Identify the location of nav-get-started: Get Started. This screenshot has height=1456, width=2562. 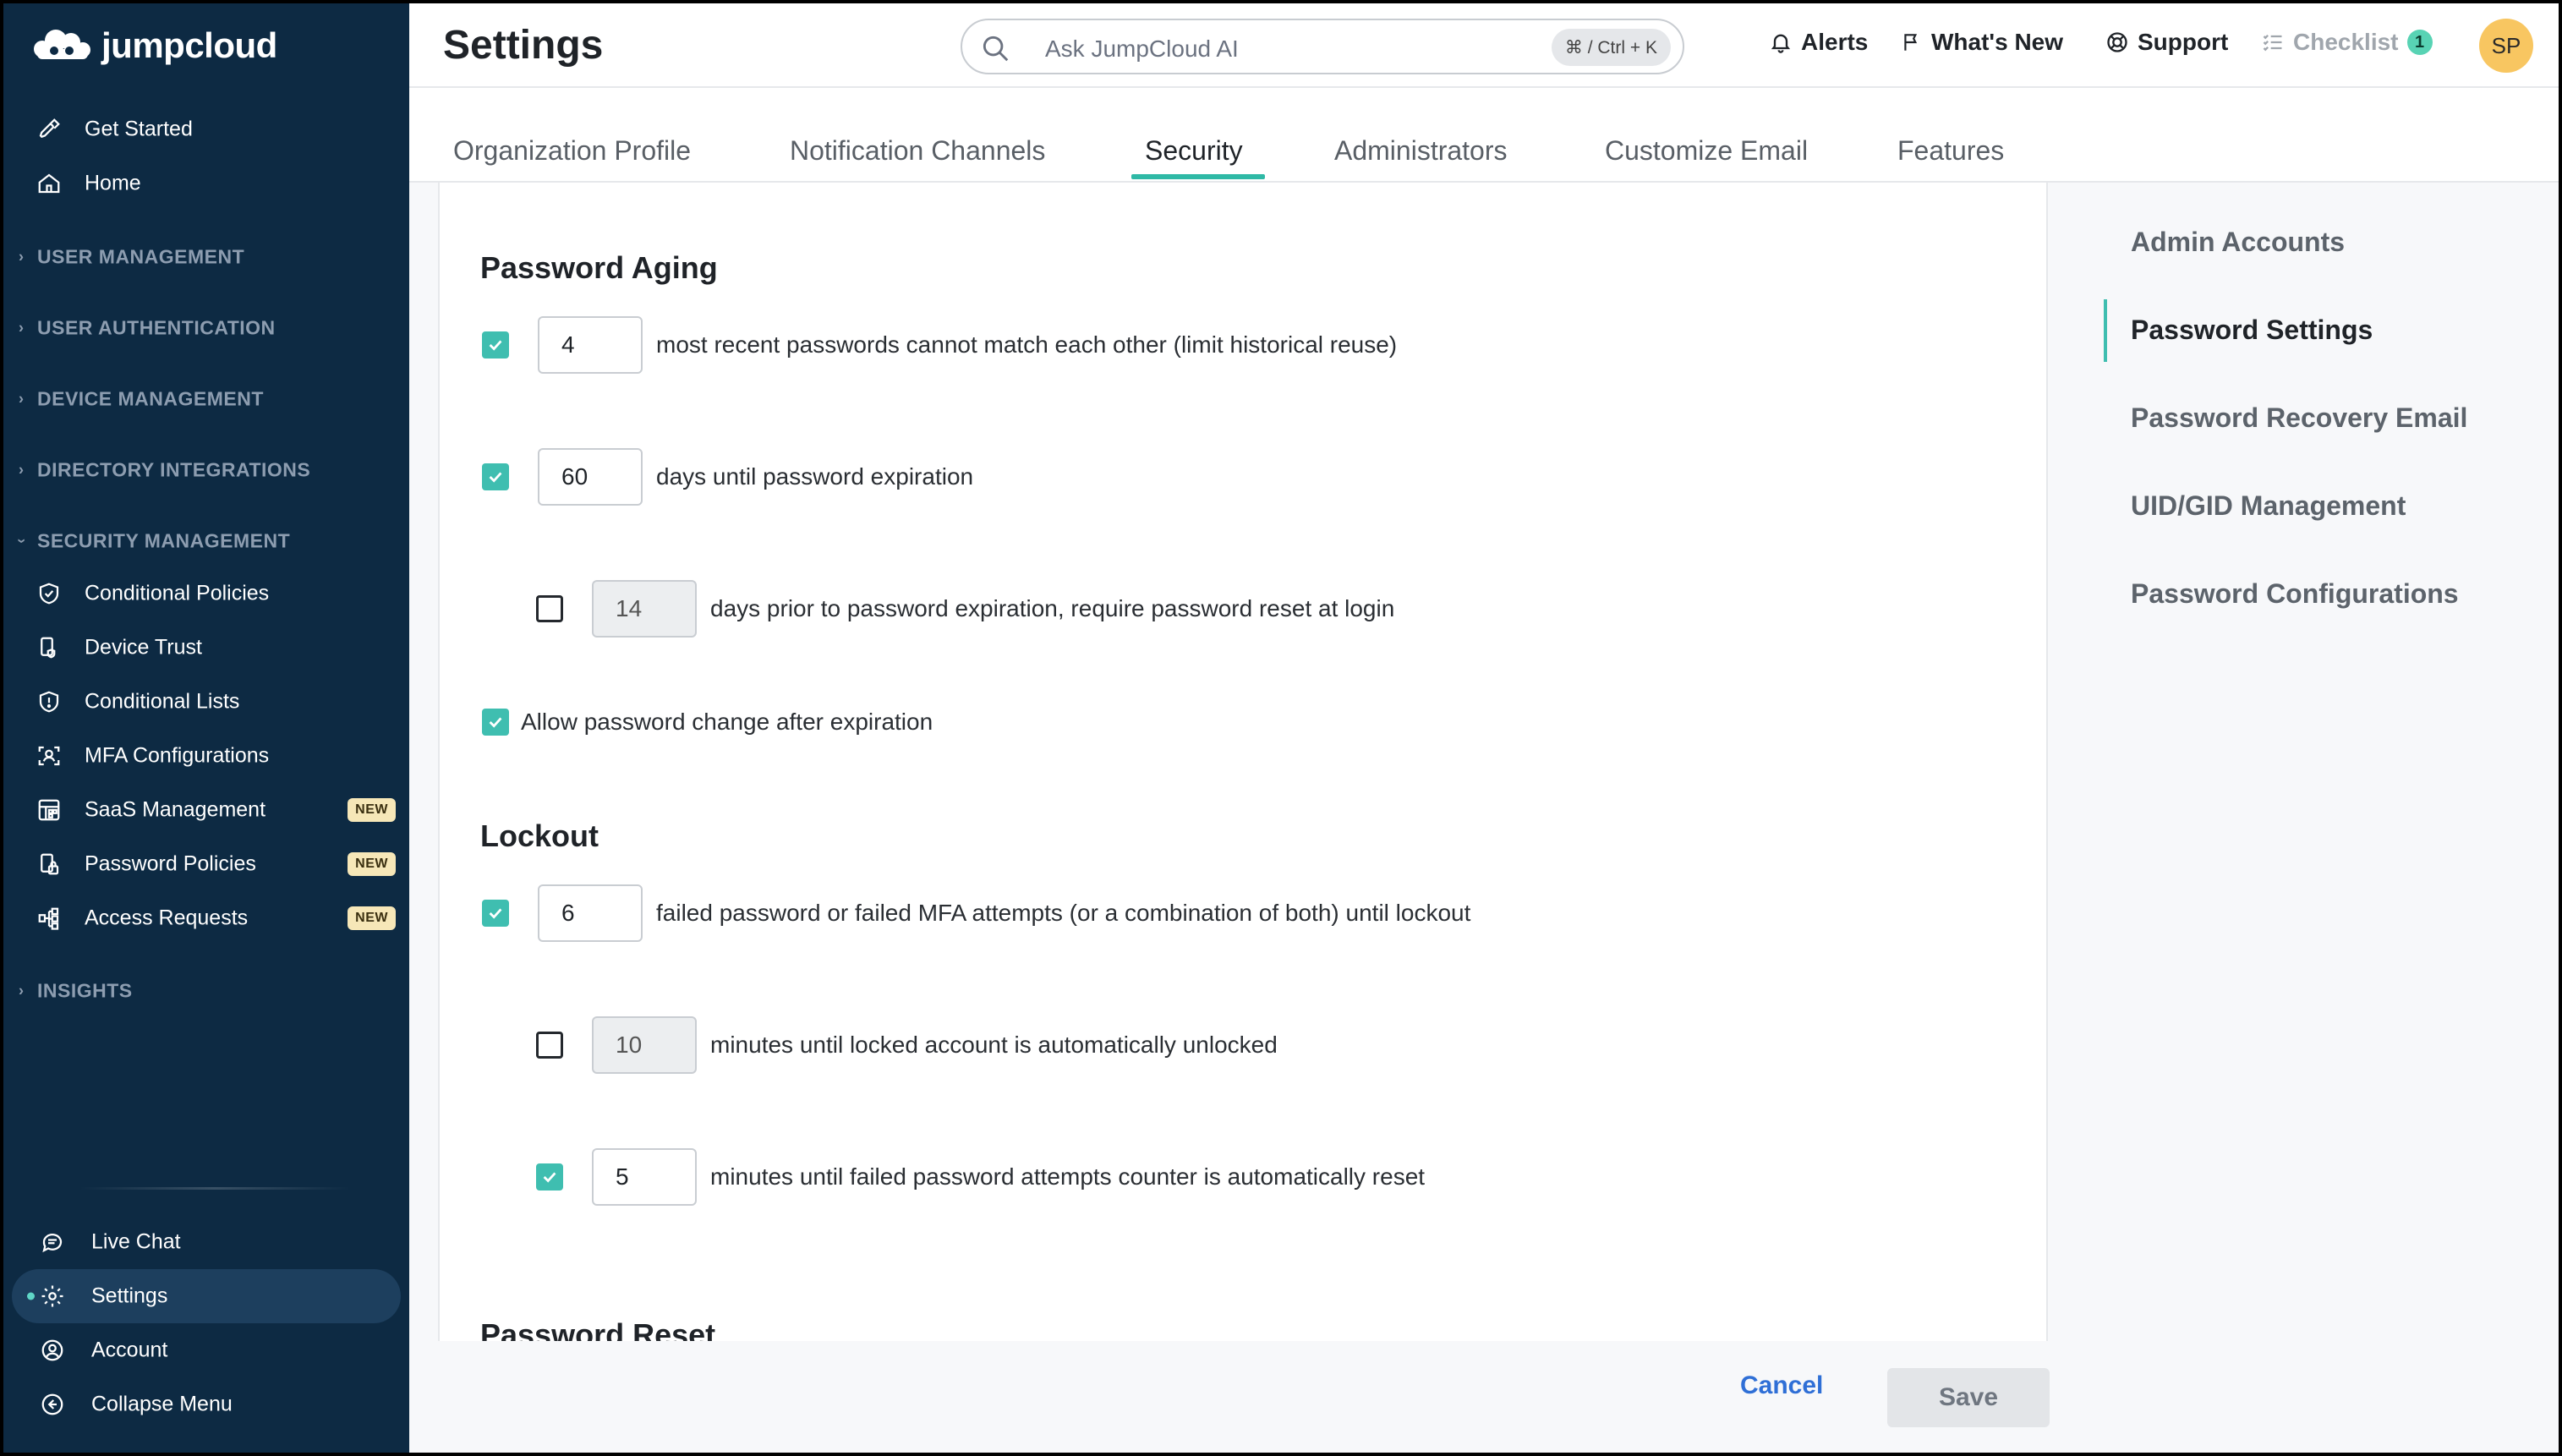
(206, 129).